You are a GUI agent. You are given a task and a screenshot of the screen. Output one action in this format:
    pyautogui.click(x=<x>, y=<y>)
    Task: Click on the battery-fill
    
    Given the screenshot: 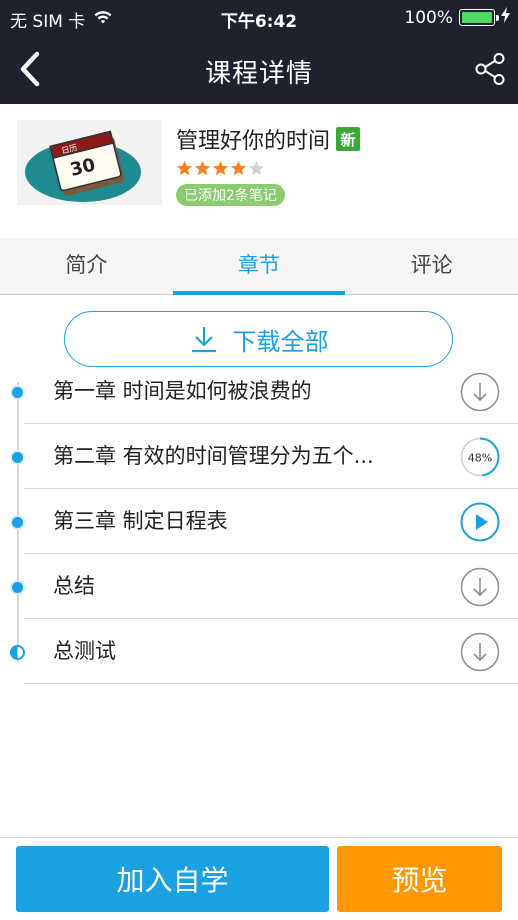 What is the action you would take?
    pyautogui.click(x=477, y=17)
    